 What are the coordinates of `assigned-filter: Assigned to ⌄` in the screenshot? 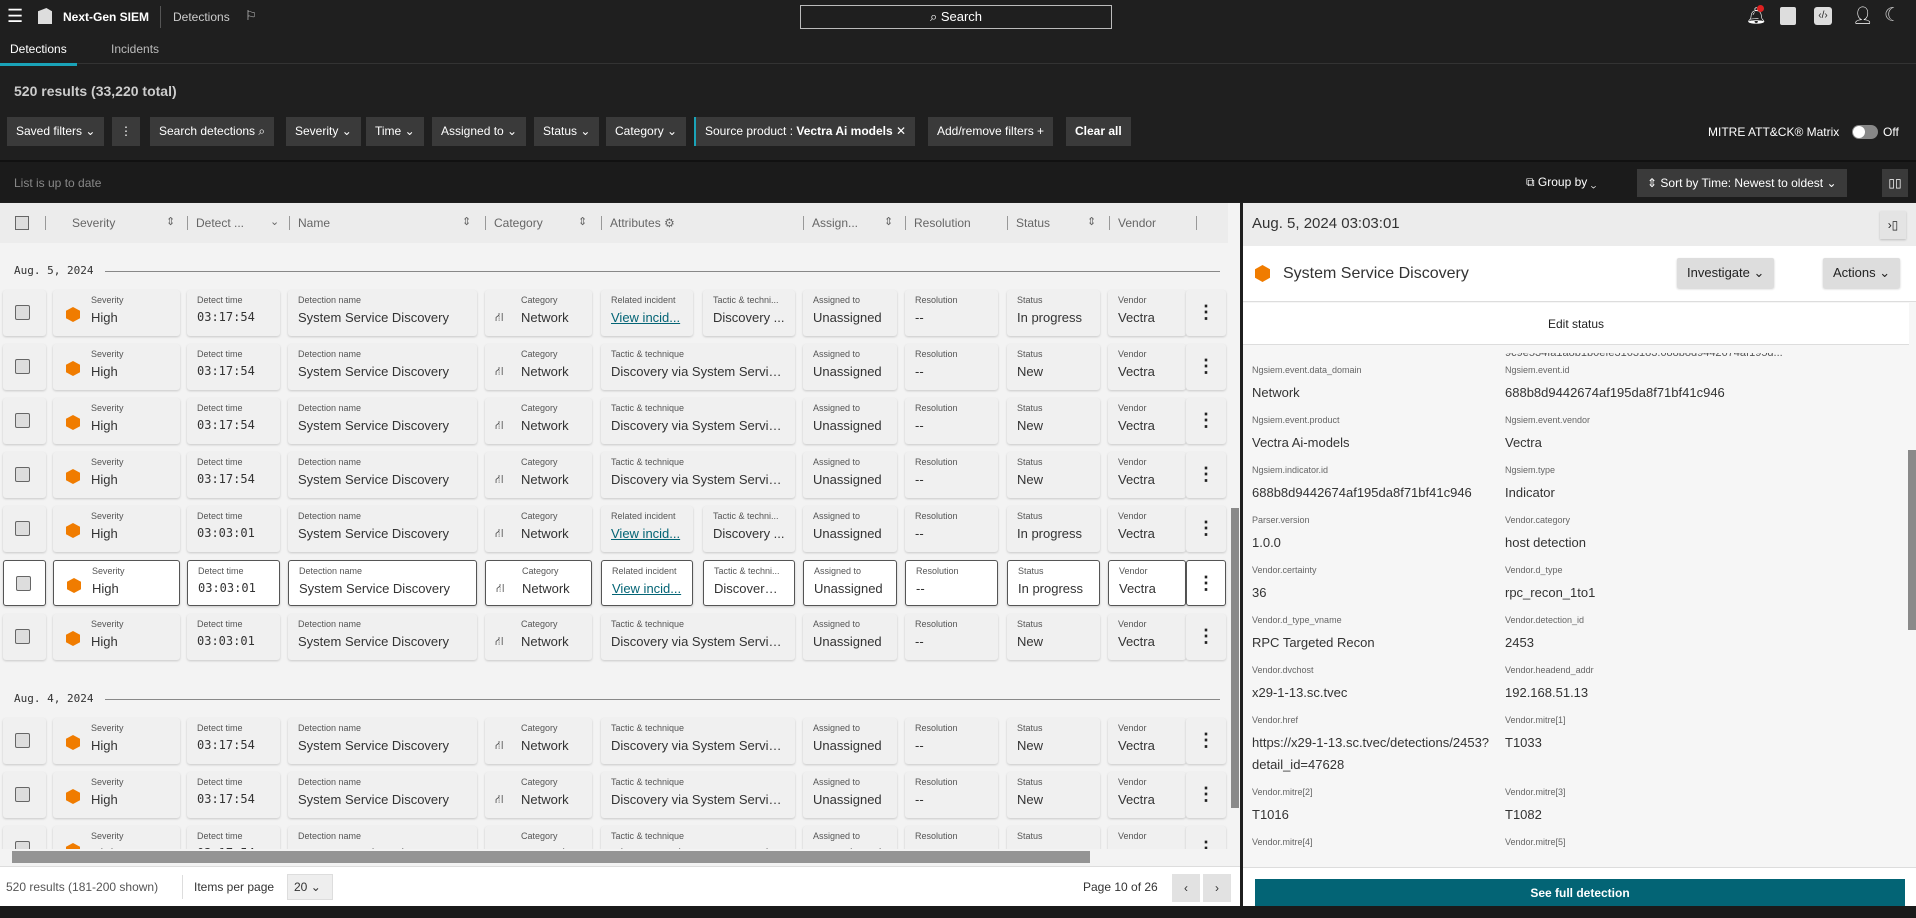 It's located at (479, 131).